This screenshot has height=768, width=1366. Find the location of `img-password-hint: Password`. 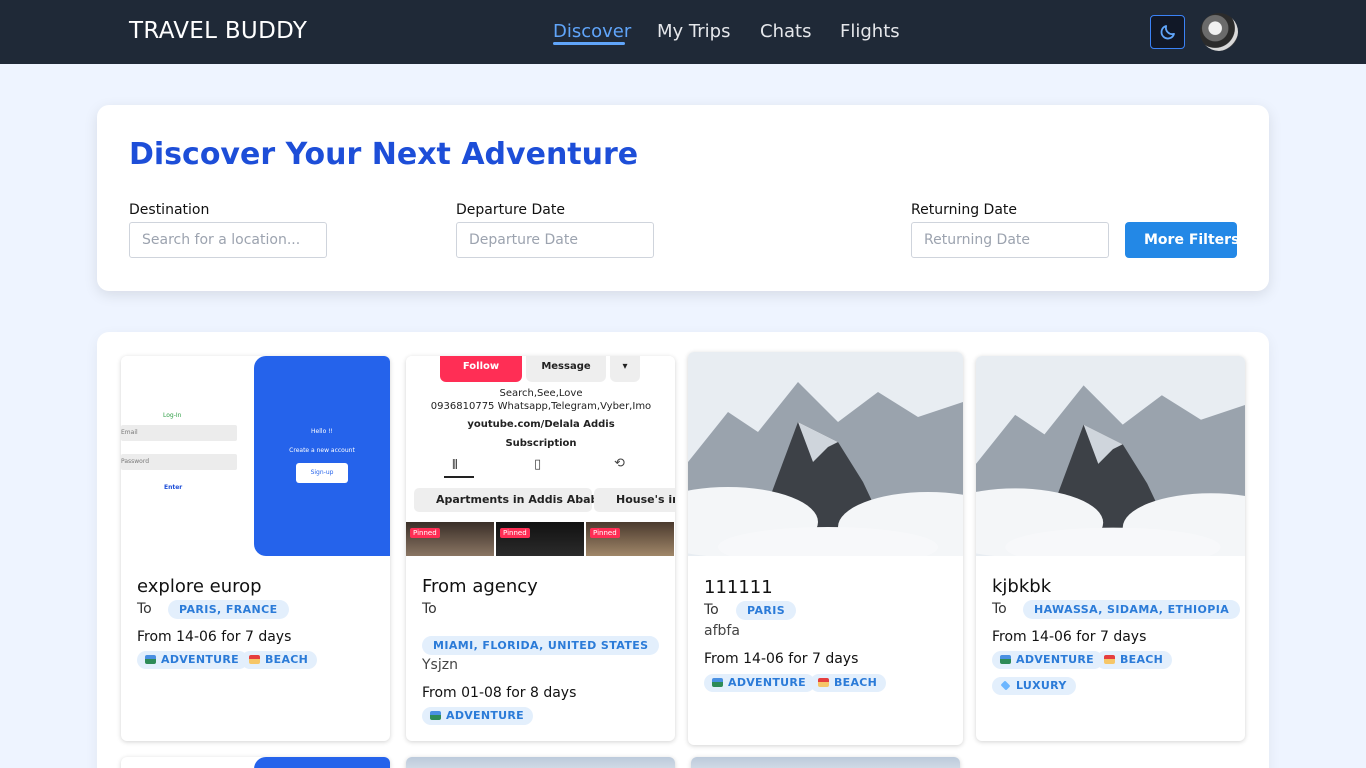

img-password-hint: Password is located at coordinates (135, 461).